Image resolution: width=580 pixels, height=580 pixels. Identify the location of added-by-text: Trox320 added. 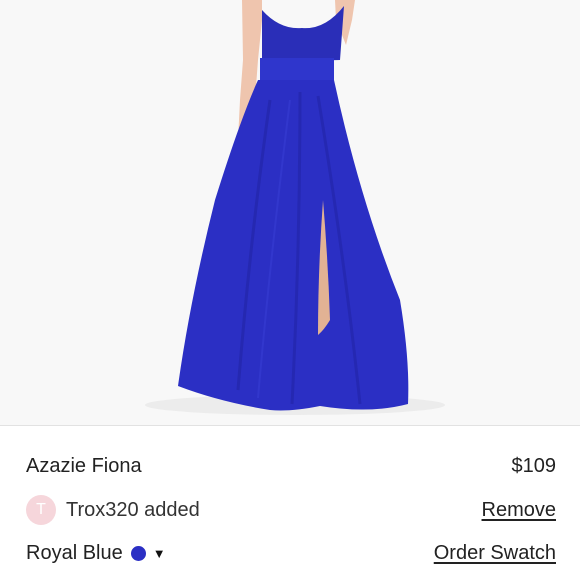
(133, 509).